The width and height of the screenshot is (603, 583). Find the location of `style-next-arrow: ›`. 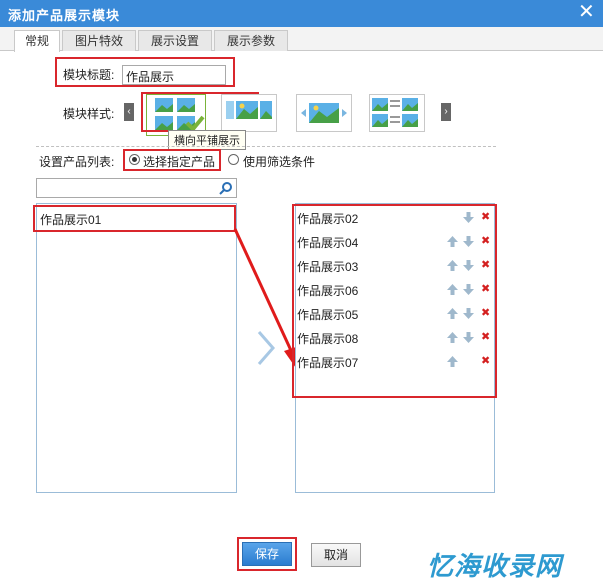

style-next-arrow: › is located at coordinates (446, 112).